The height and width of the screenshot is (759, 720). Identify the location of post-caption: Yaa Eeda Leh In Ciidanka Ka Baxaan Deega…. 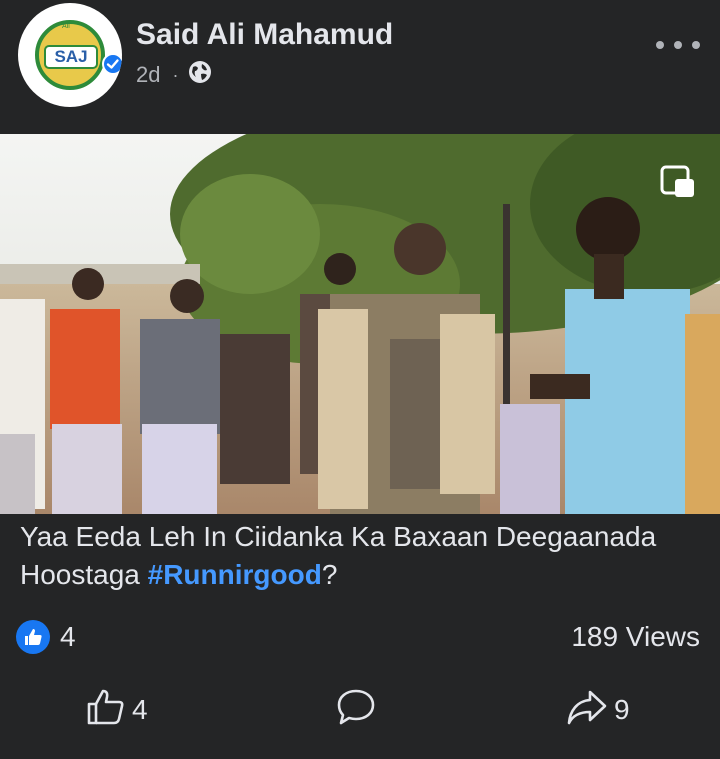
(365, 556).